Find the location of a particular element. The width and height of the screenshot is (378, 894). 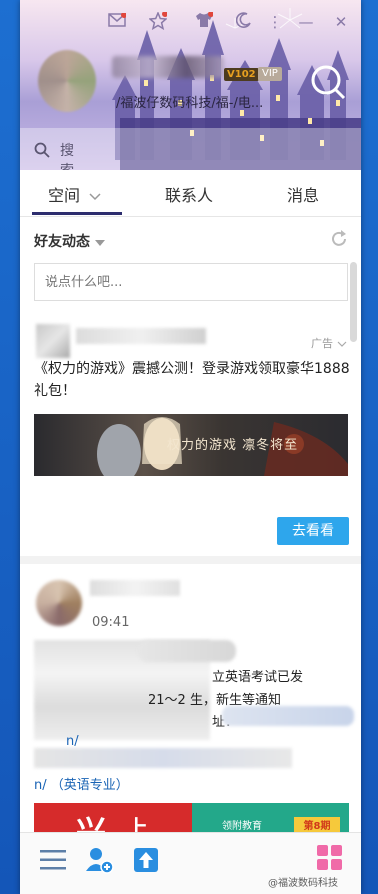

tab-contacts: 联系人 is located at coordinates (189, 194).